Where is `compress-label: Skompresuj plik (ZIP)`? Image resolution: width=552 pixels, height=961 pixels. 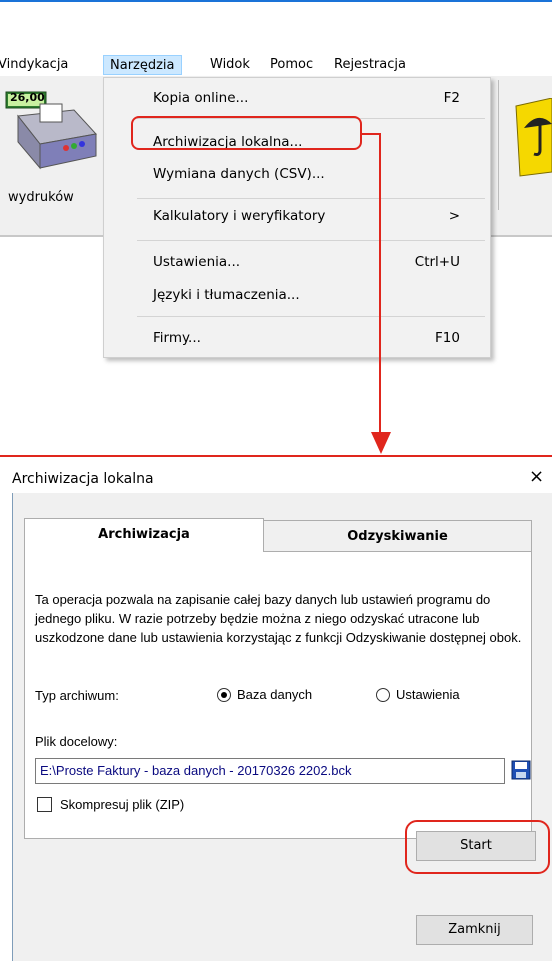 compress-label: Skompresuj plik (ZIP) is located at coordinates (122, 804).